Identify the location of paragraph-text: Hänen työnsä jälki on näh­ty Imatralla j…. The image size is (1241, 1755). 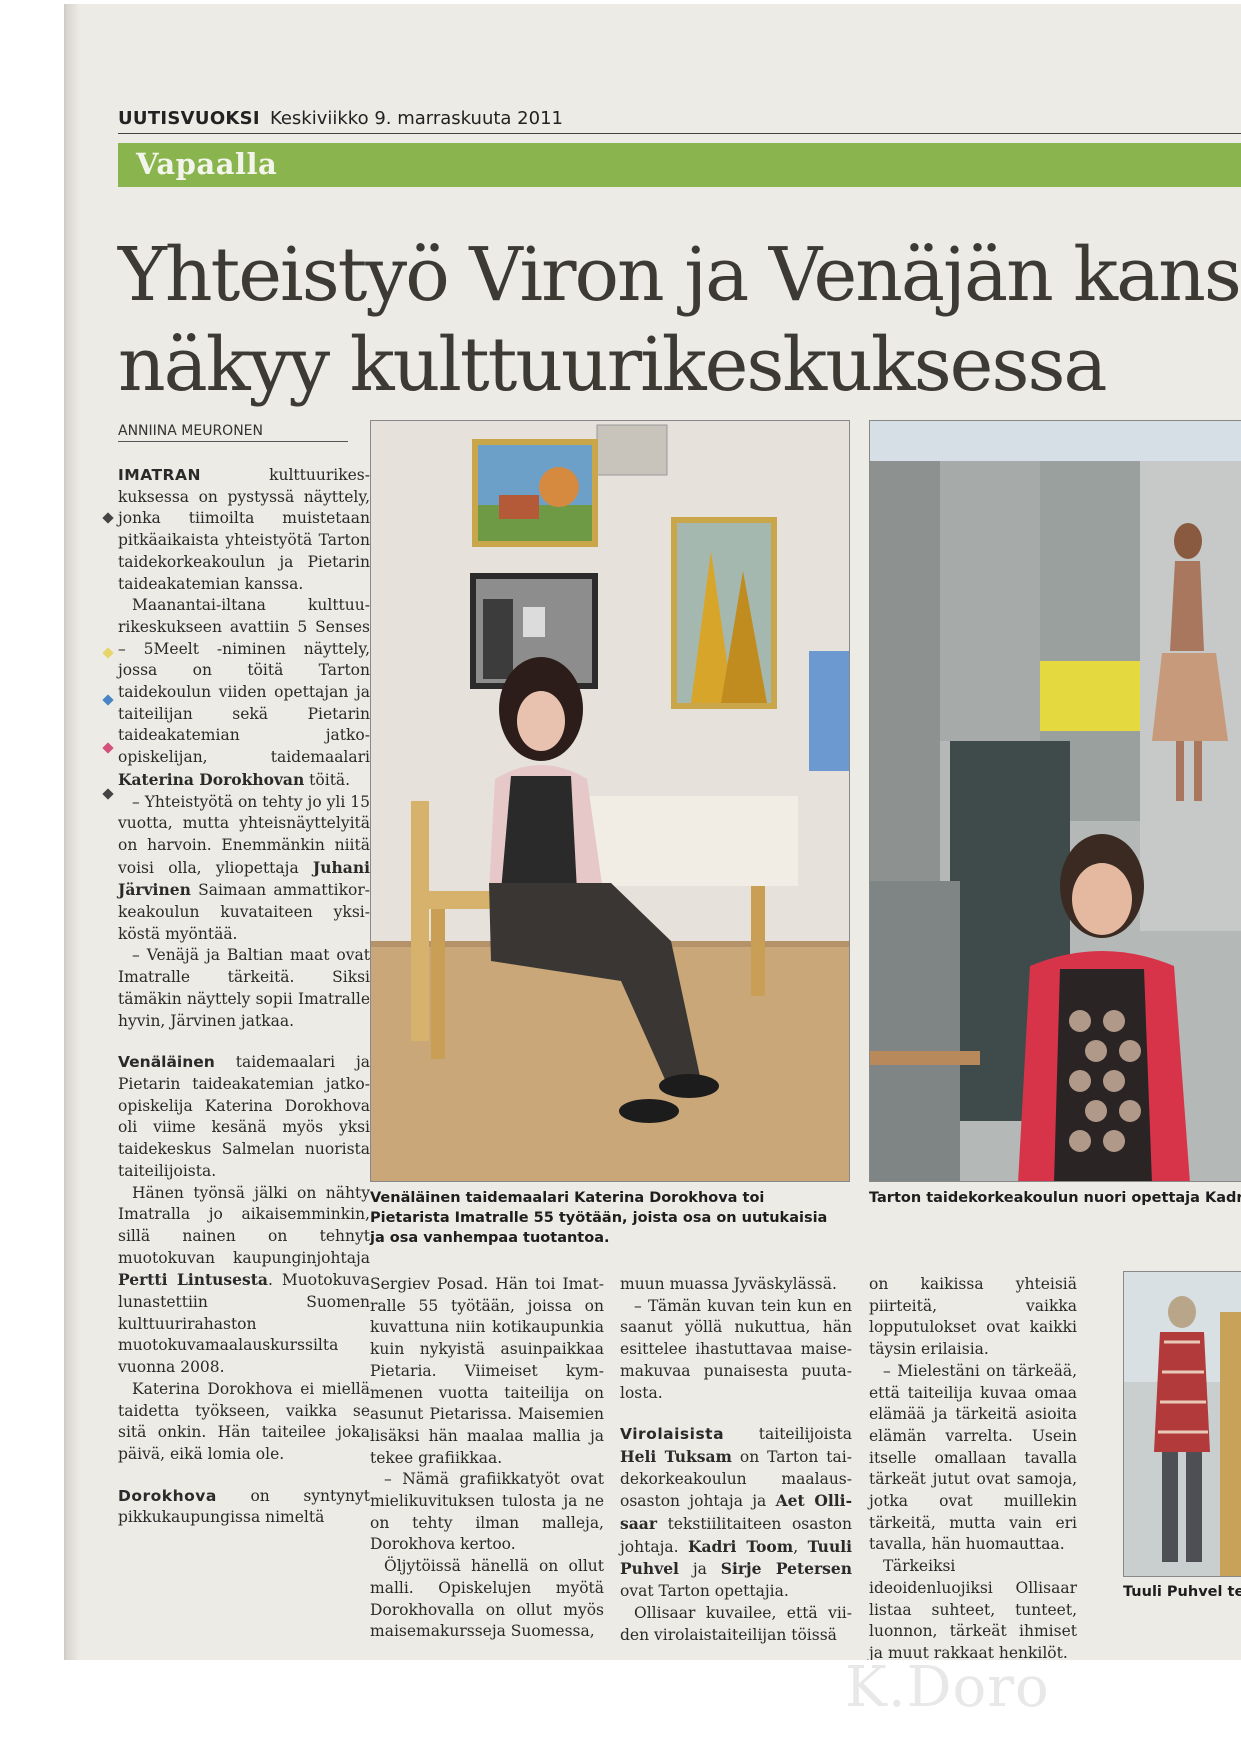
(244, 1225).